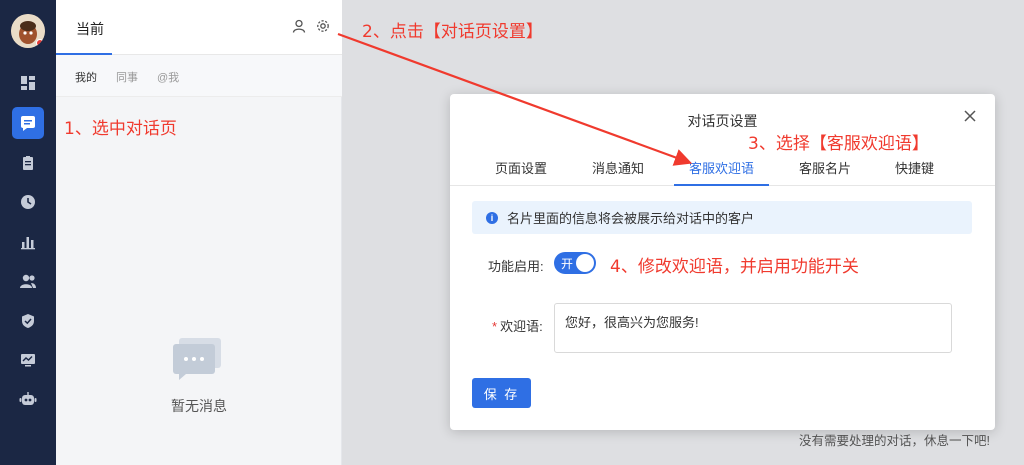 The image size is (1024, 465). Describe the element at coordinates (721, 185) in the screenshot. I see `active-tab-underline` at that location.